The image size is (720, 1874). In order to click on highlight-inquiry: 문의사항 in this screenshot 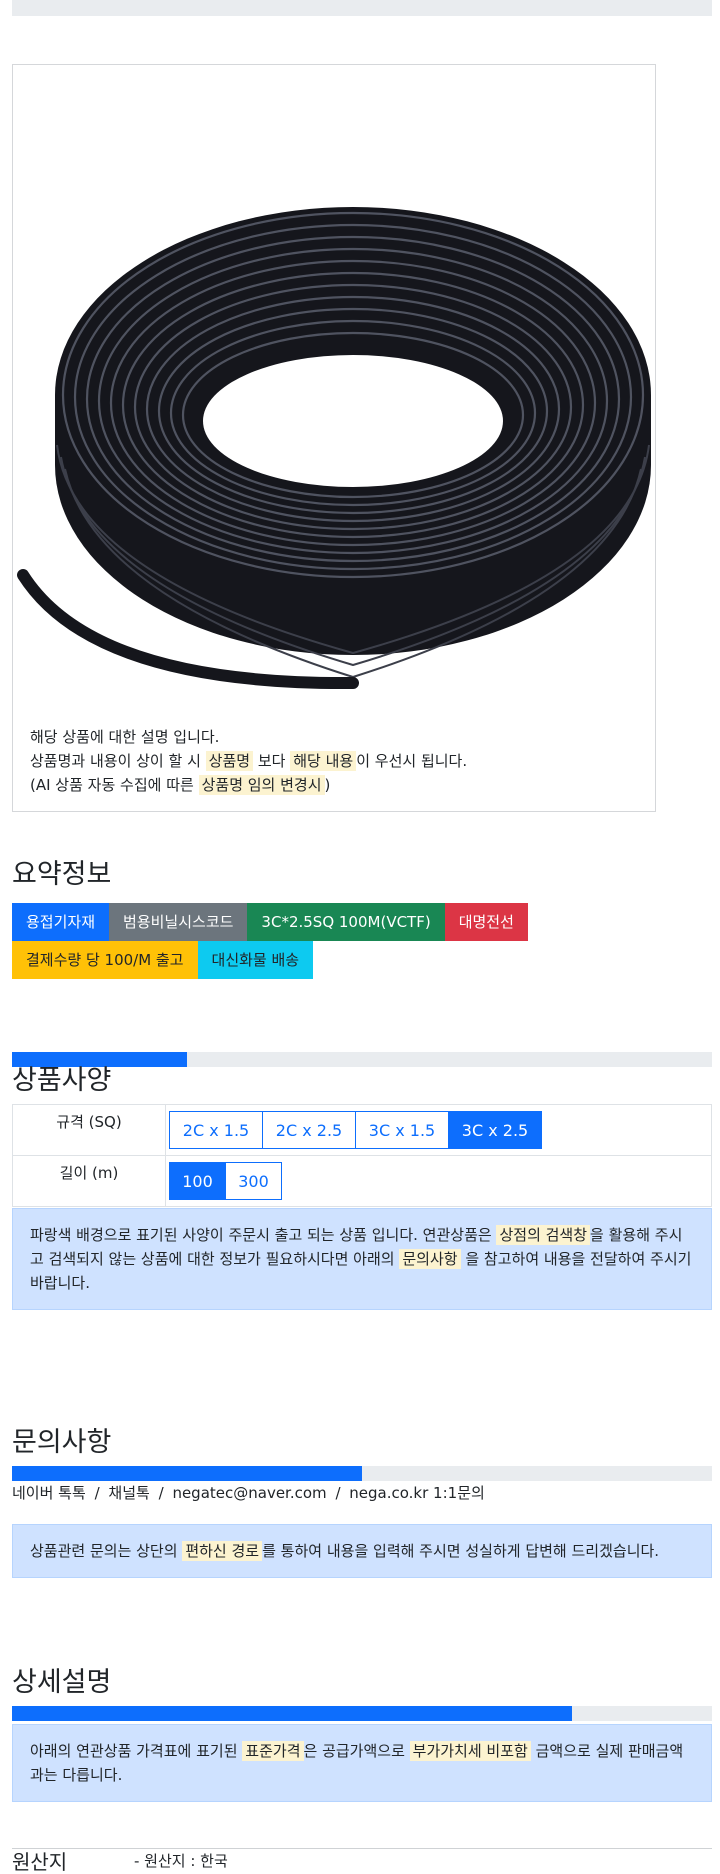, I will do `click(430, 1259)`.